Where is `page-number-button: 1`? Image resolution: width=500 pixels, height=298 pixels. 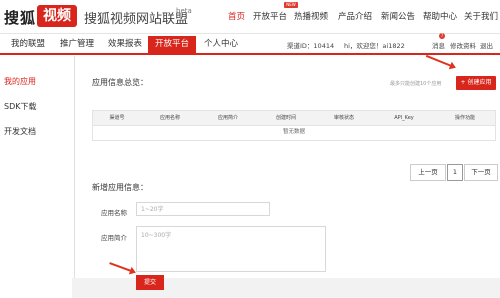 page-number-button: 1 is located at coordinates (455, 172).